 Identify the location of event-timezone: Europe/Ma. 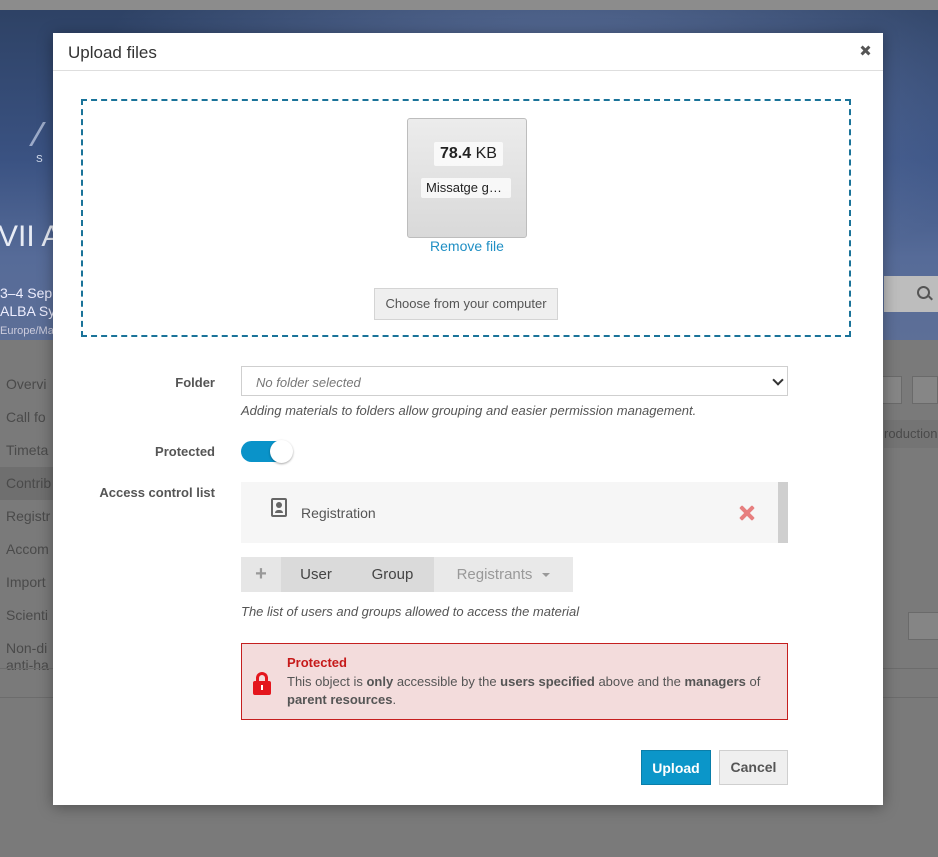
(27, 331).